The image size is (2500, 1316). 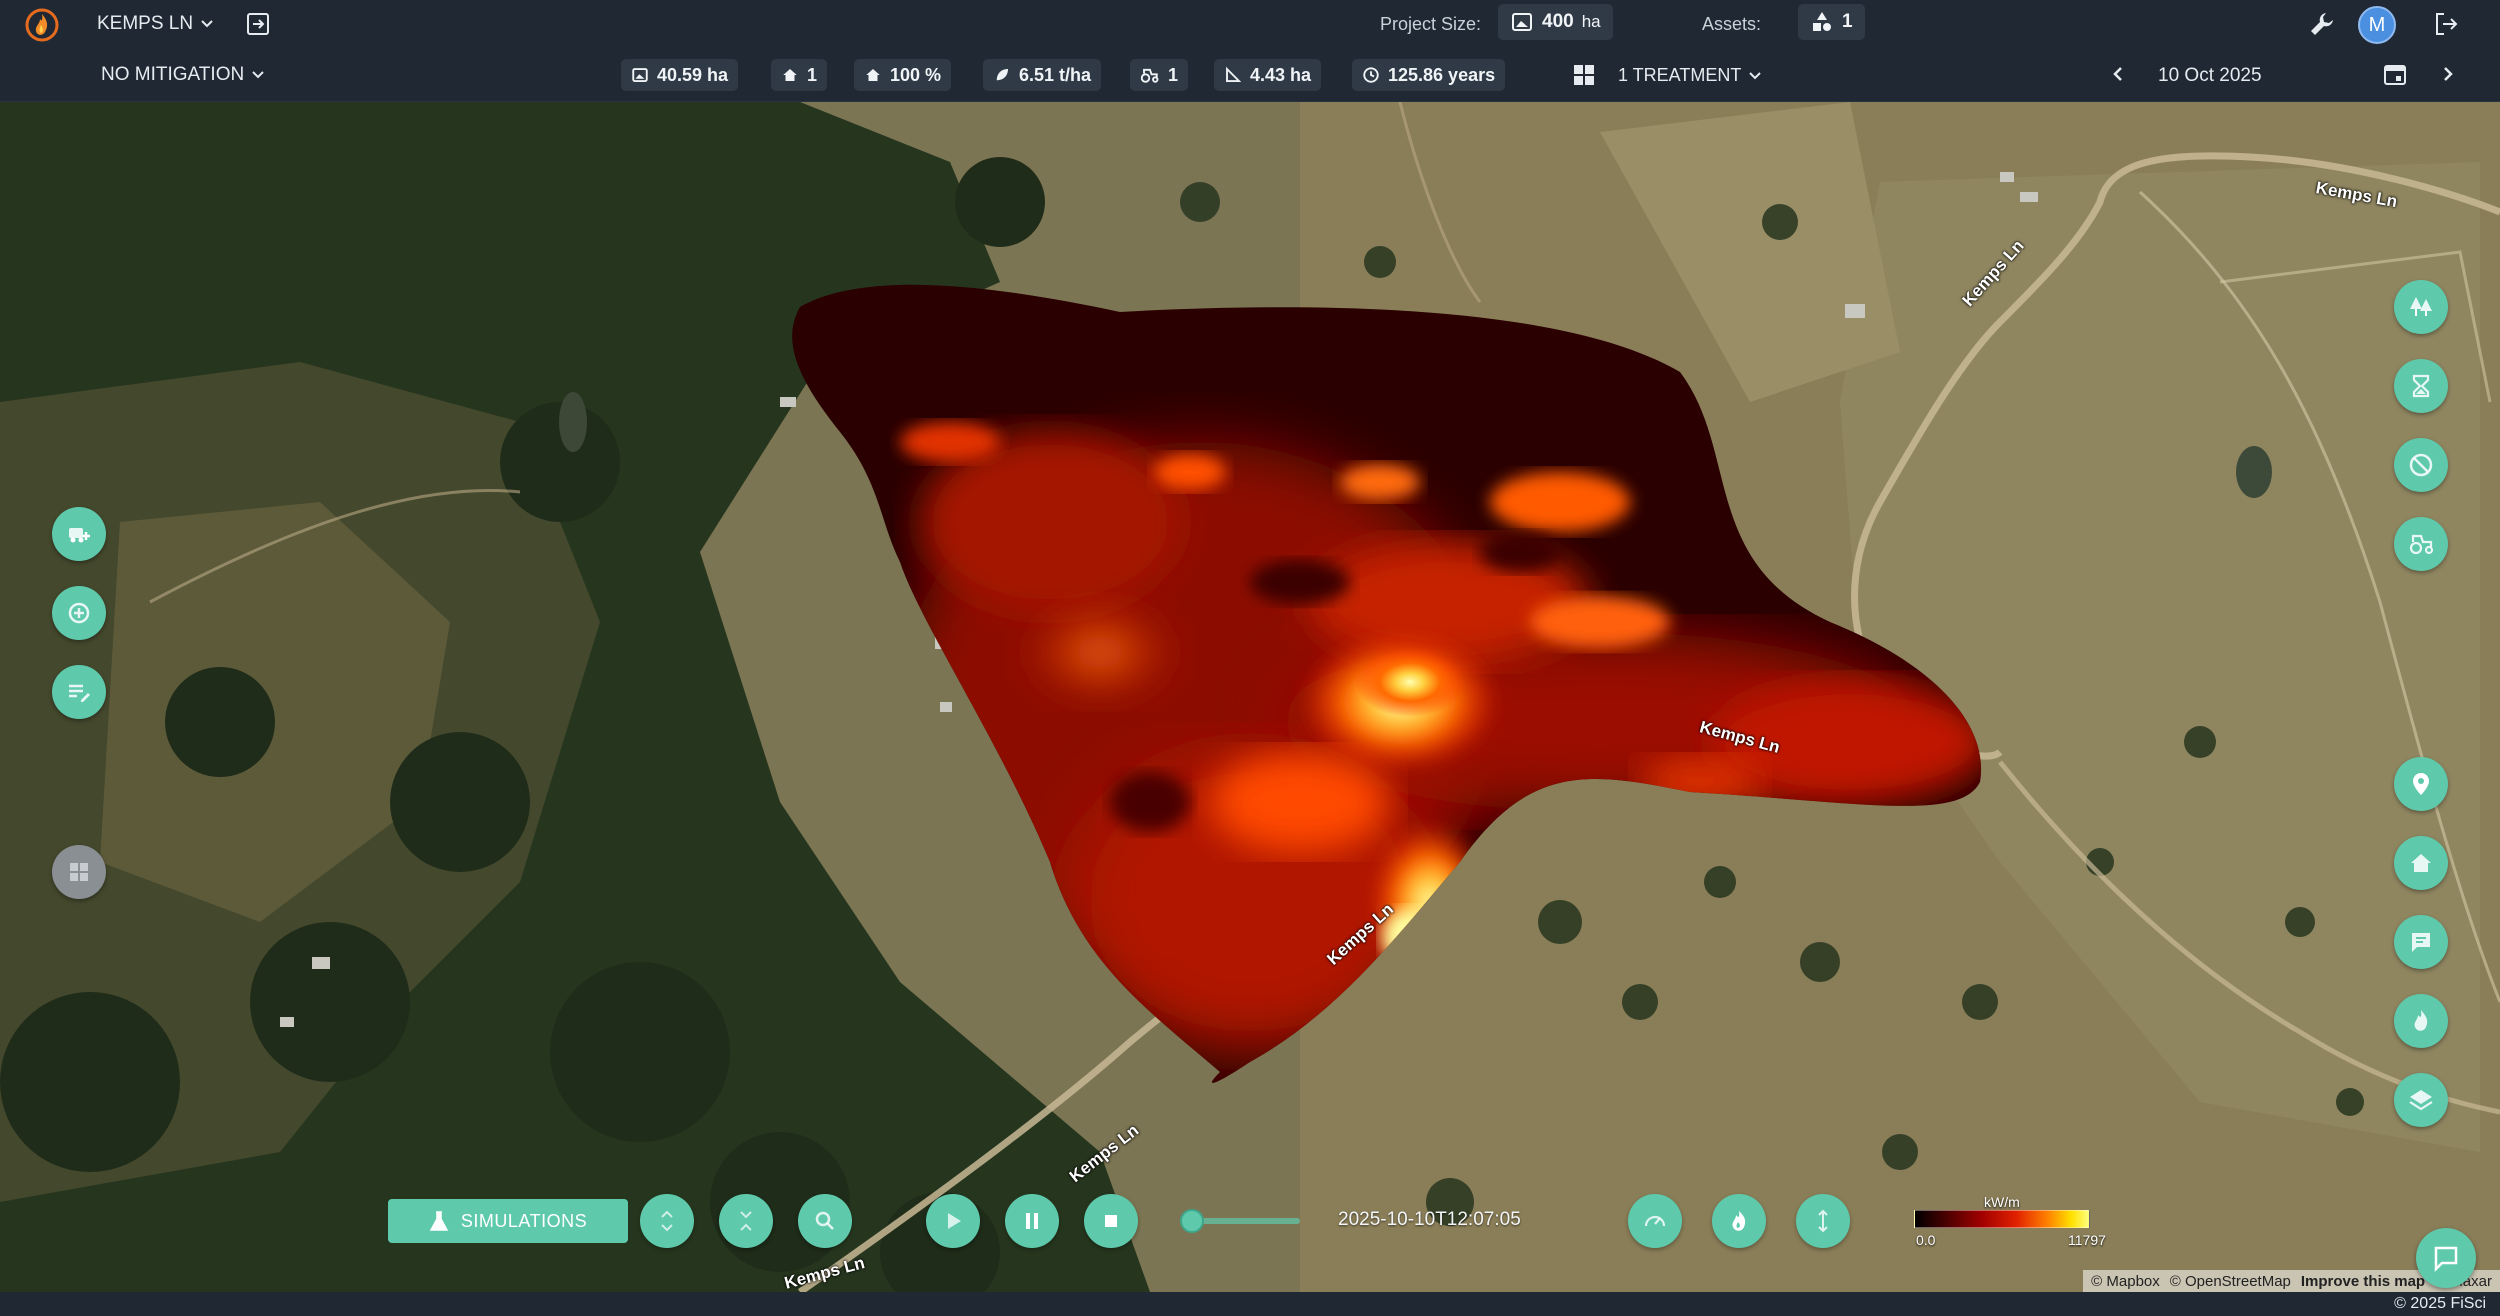 I want to click on edit-list-button, so click(x=79, y=692).